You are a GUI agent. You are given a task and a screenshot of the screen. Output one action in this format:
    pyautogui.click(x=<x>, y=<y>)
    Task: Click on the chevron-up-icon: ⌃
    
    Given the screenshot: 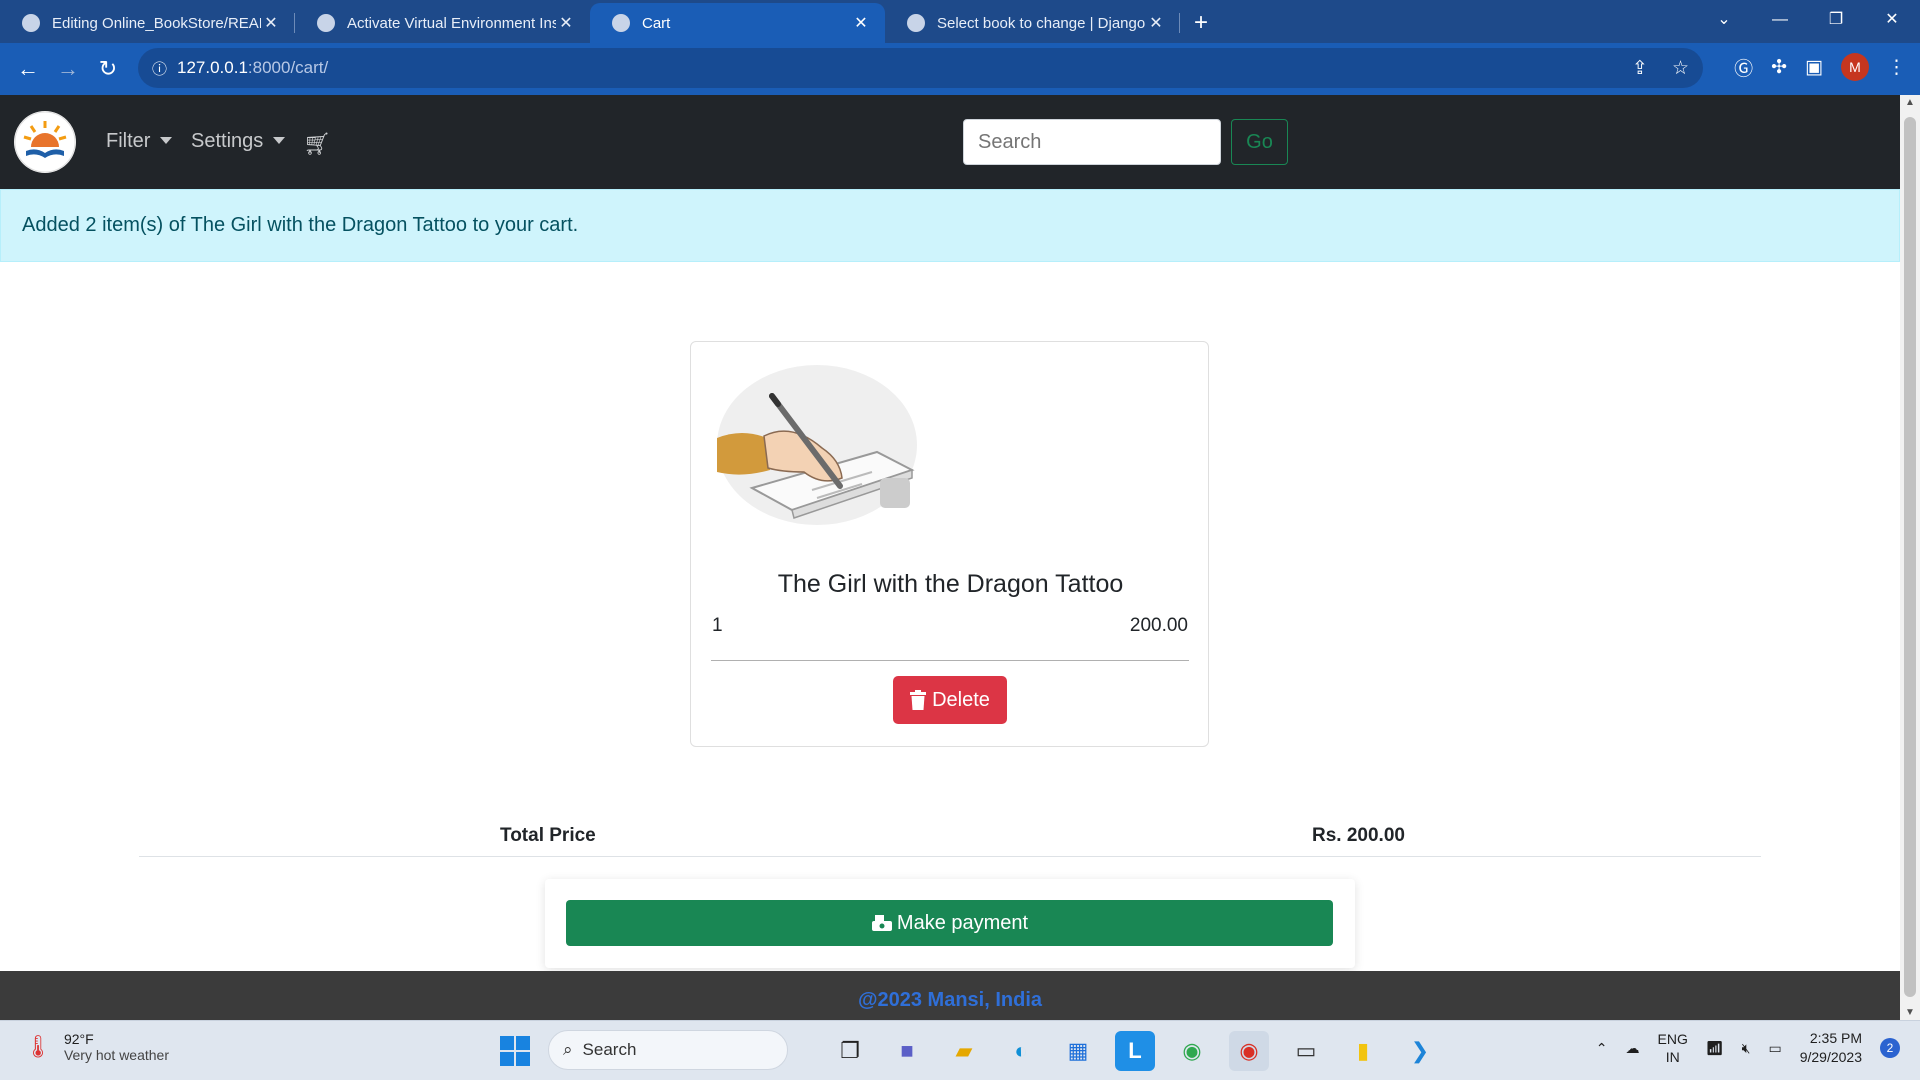 What is the action you would take?
    pyautogui.click(x=1602, y=1048)
    